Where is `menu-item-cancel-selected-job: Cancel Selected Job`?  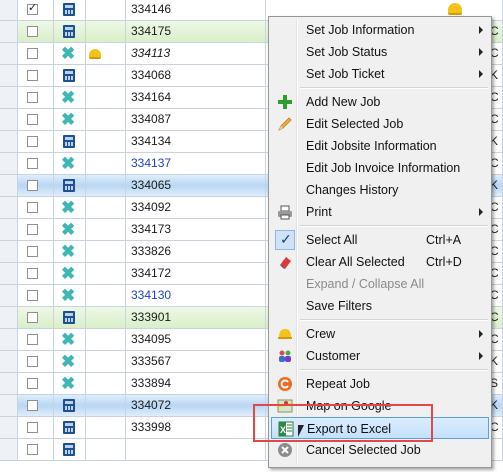 menu-item-cancel-selected-job: Cancel Selected Job is located at coordinates (380, 450).